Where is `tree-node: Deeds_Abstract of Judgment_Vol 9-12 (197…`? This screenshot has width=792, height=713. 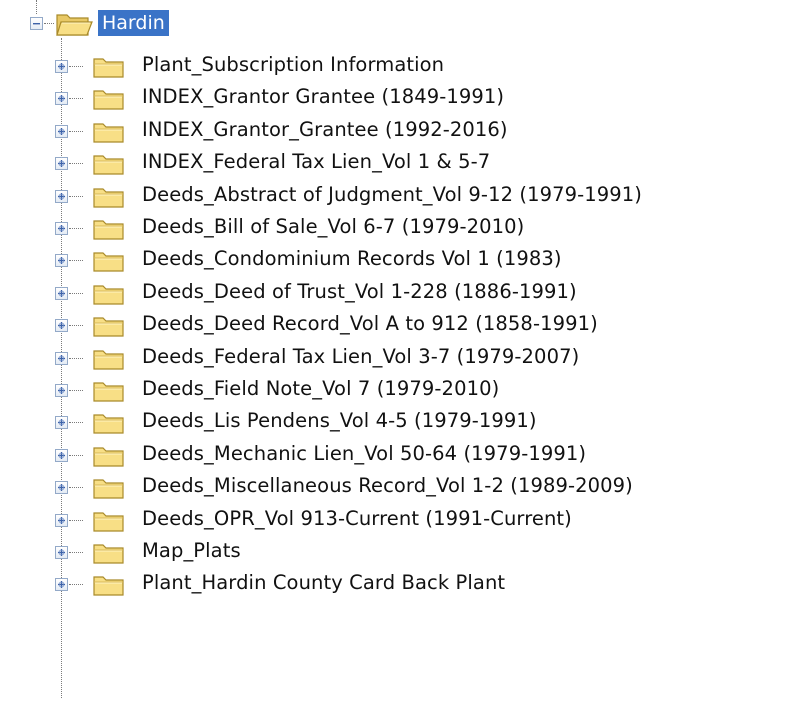 tree-node: Deeds_Abstract of Judgment_Vol 9-12 (197… is located at coordinates (396, 195).